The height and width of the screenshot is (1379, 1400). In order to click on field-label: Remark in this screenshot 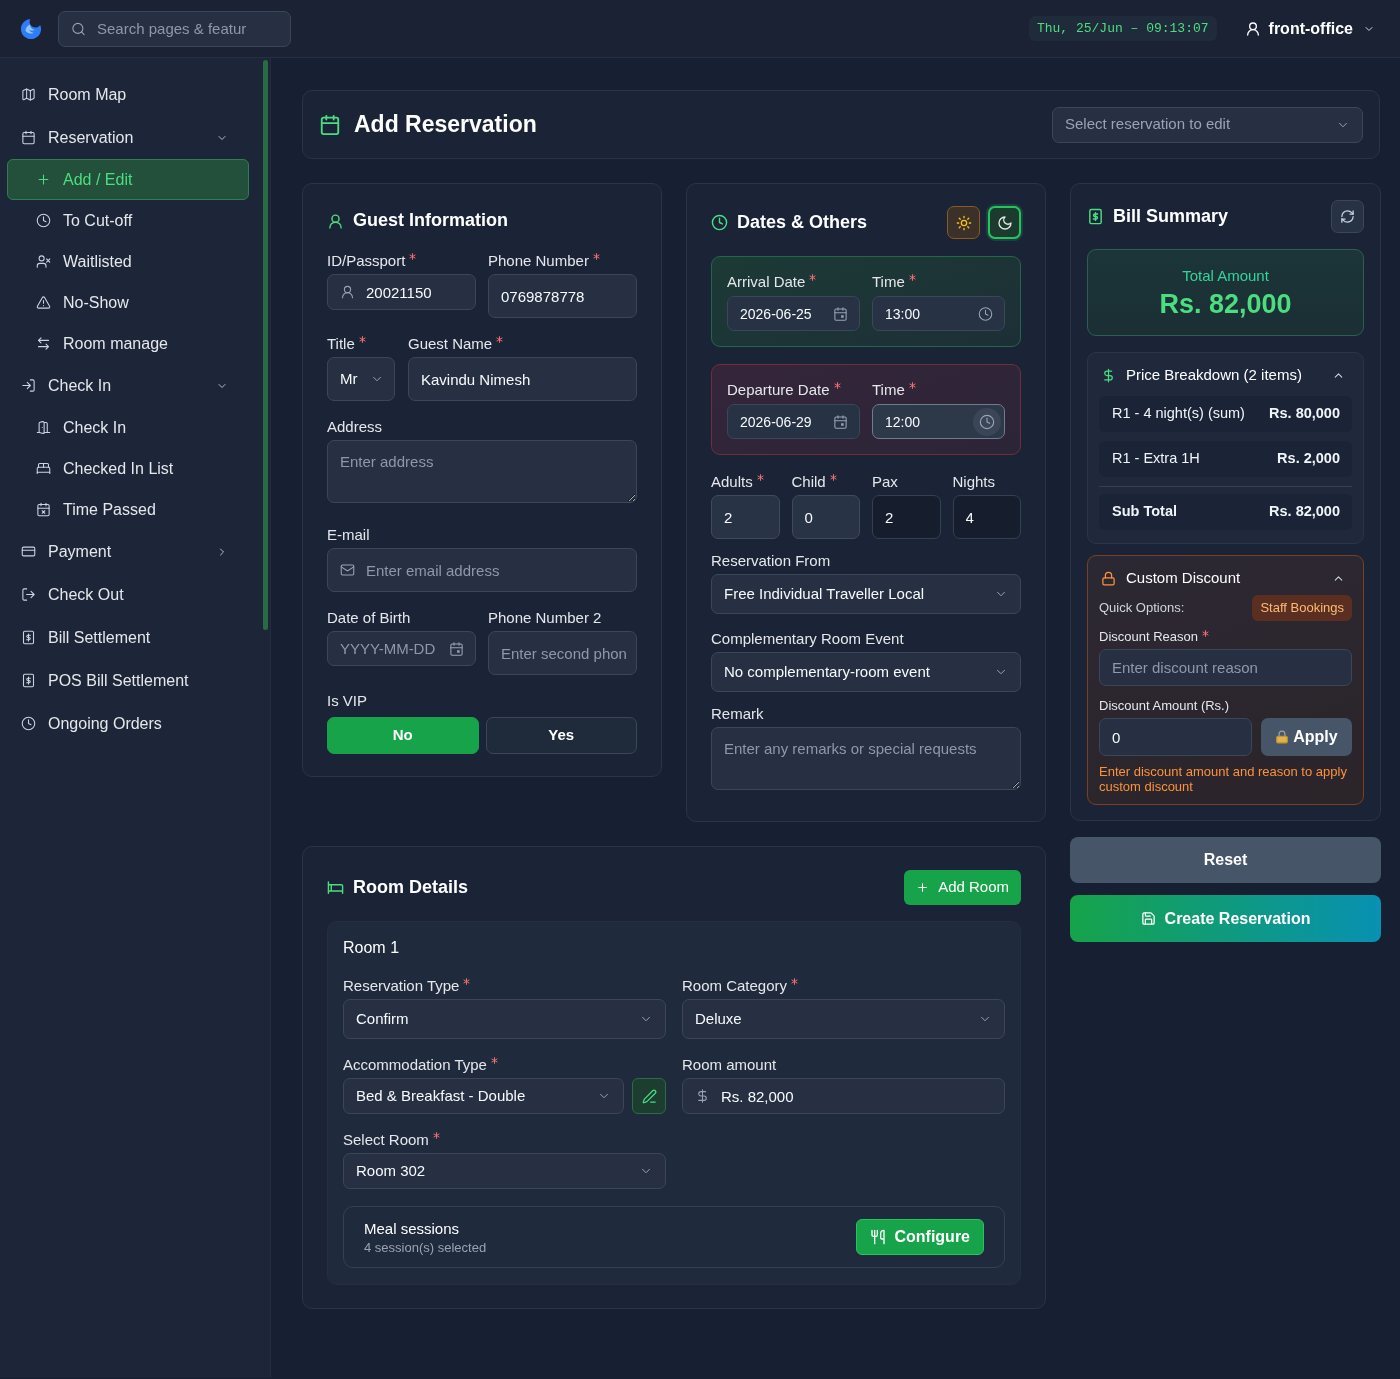, I will do `click(737, 714)`.